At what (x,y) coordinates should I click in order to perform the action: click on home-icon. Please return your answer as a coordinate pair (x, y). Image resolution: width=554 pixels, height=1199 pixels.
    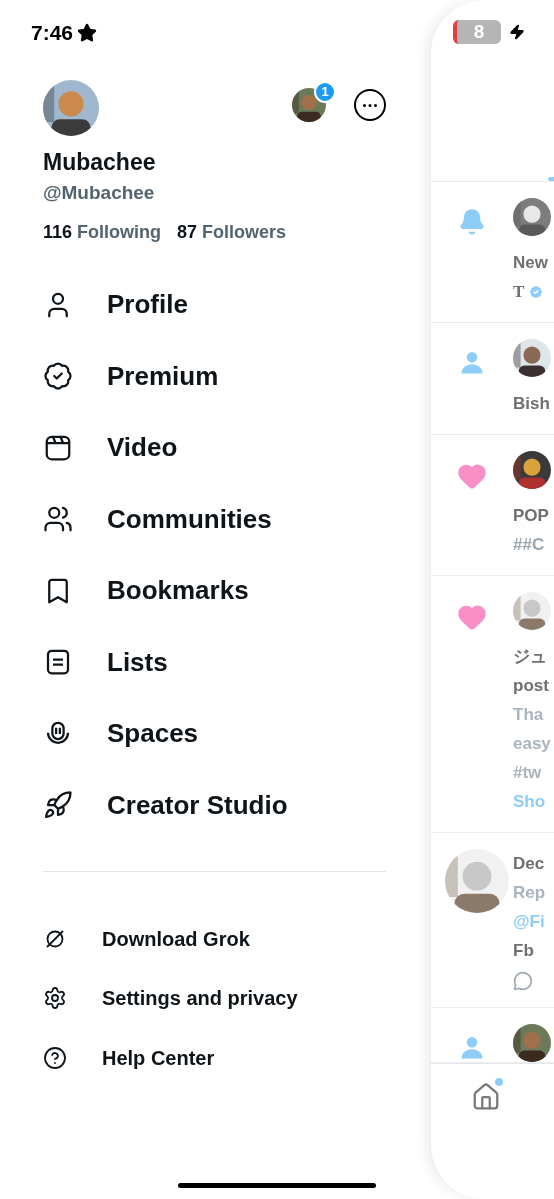
    Looking at the image, I should click on (486, 1097).